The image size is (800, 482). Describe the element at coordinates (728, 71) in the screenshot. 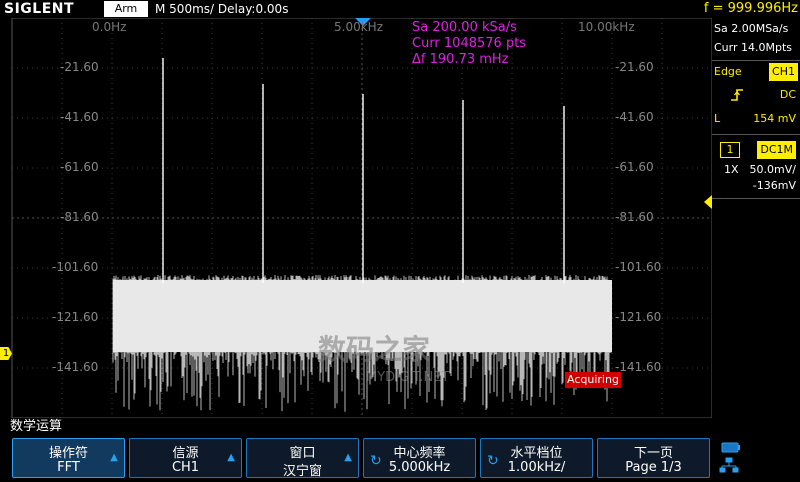

I see `trigger-type: Edge` at that location.